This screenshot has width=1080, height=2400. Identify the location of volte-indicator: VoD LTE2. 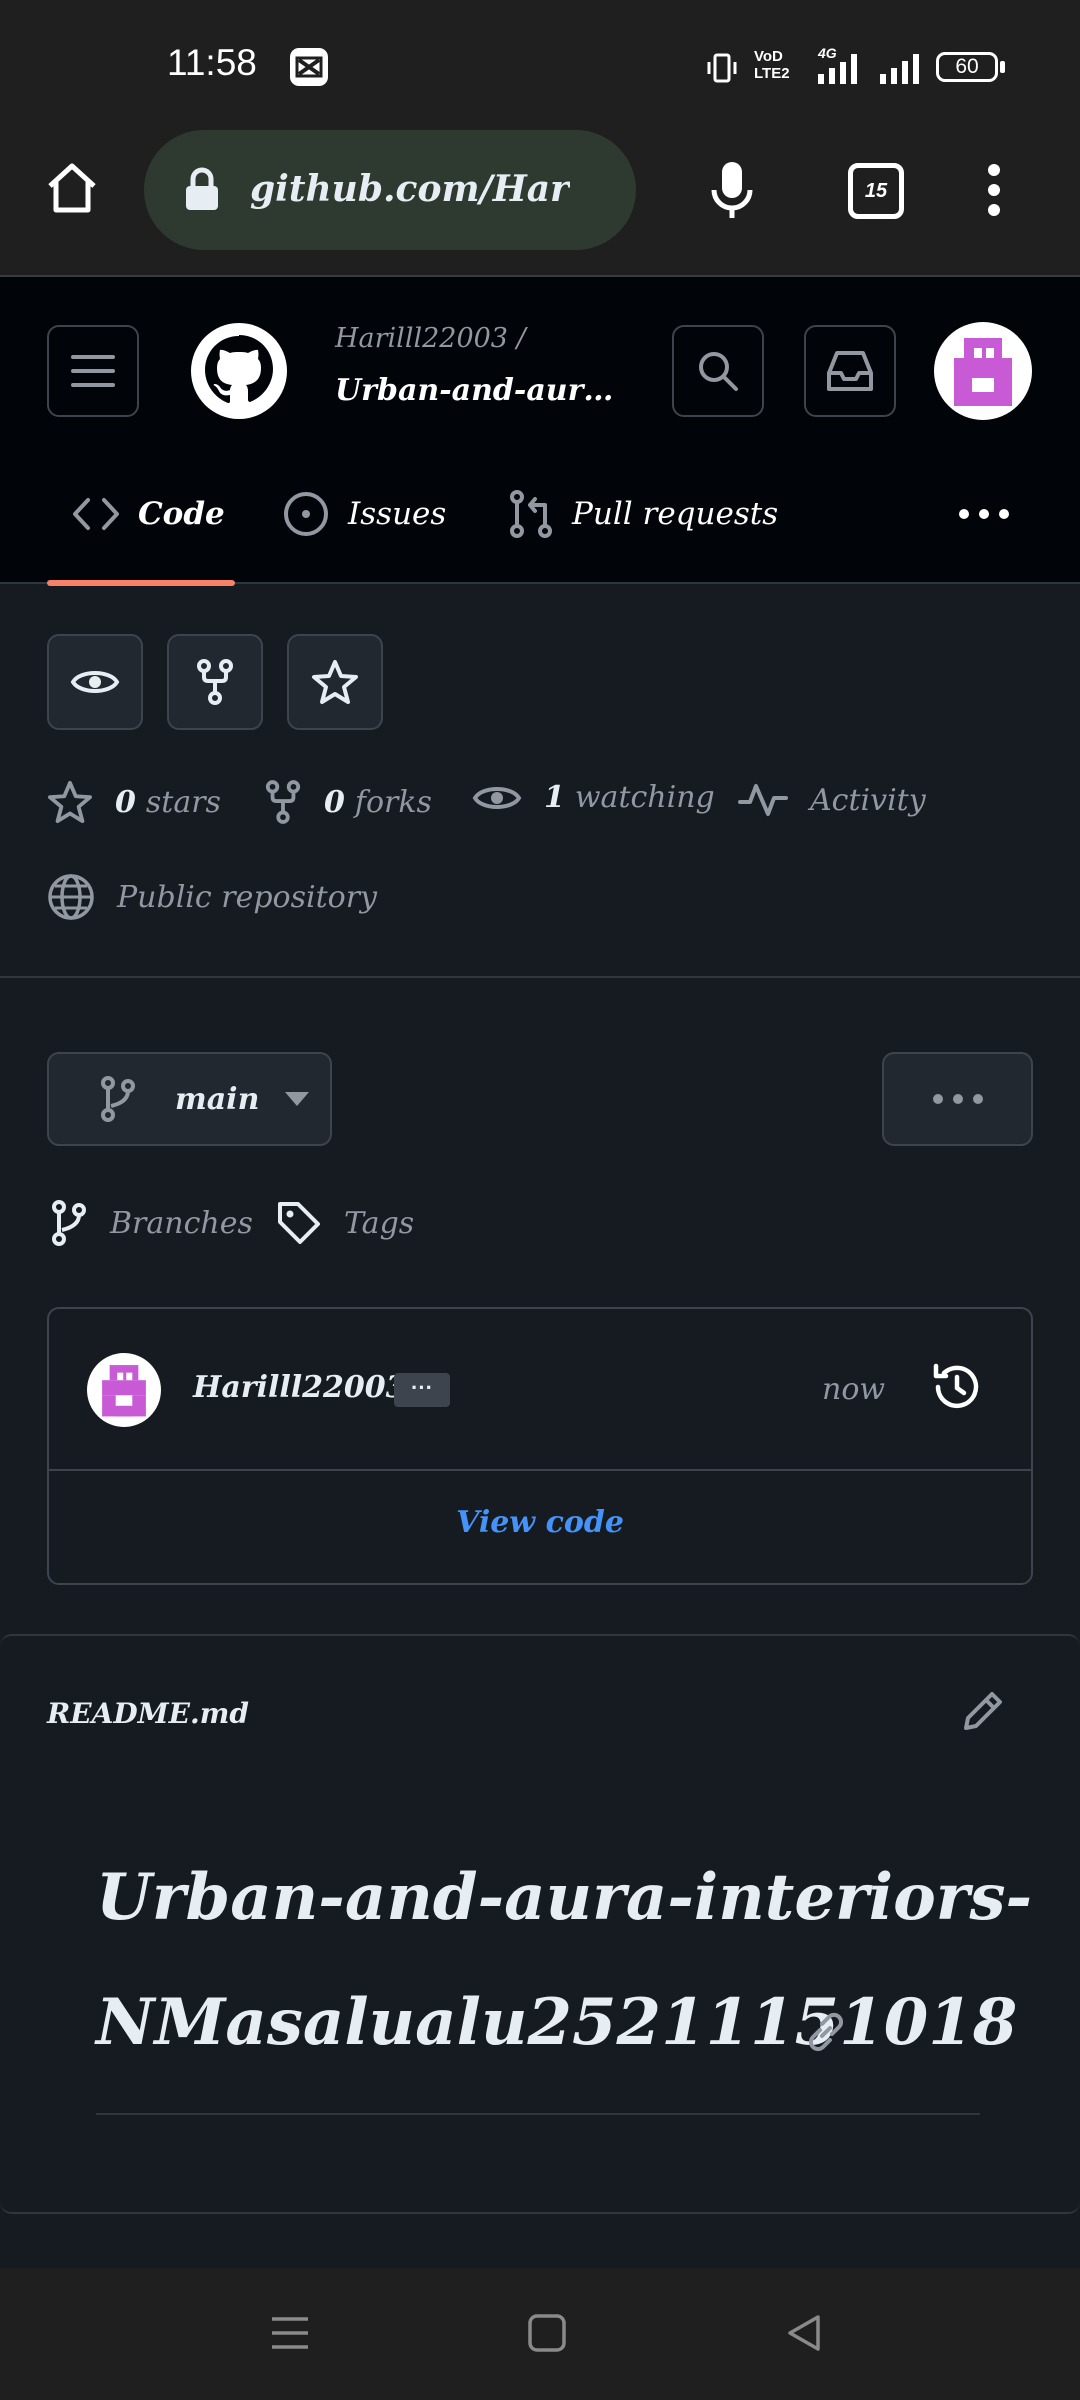
(772, 65).